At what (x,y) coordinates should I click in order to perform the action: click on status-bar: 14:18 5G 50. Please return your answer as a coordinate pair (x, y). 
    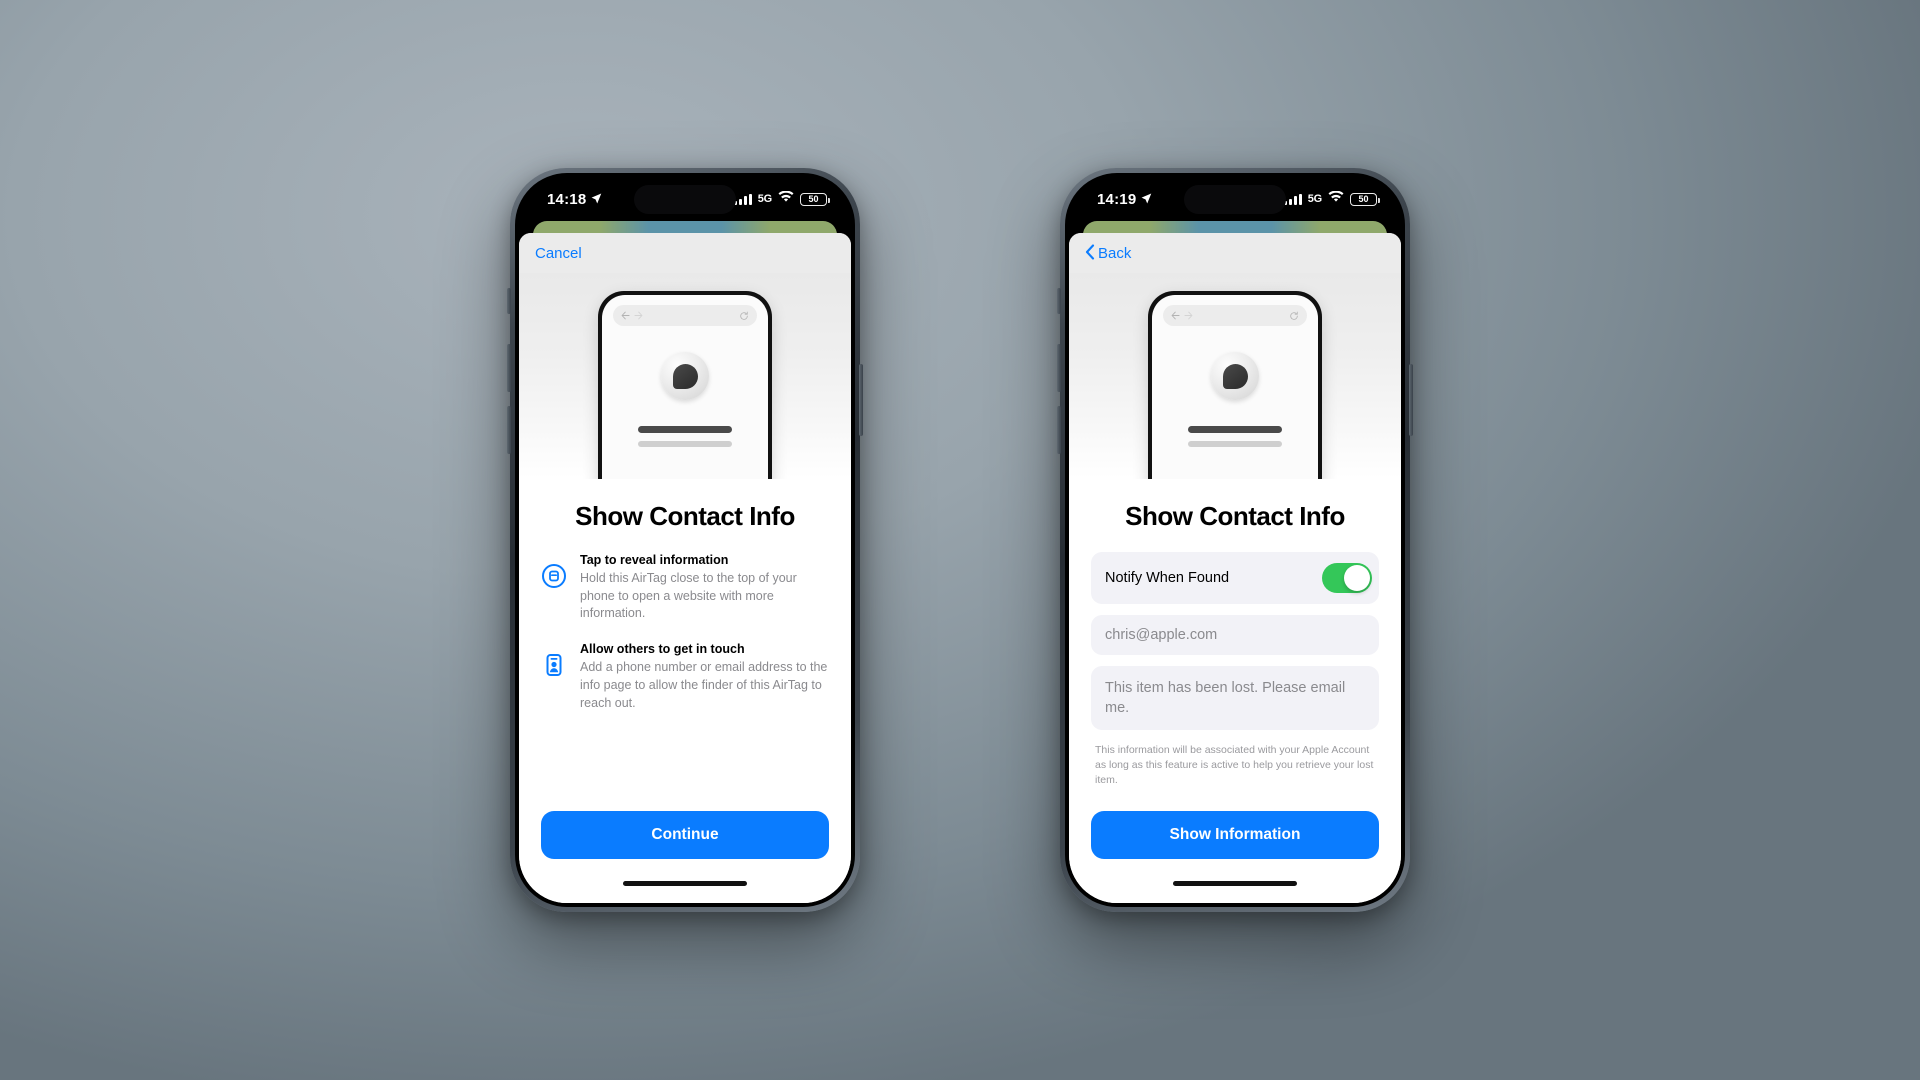
    Looking at the image, I should click on (685, 199).